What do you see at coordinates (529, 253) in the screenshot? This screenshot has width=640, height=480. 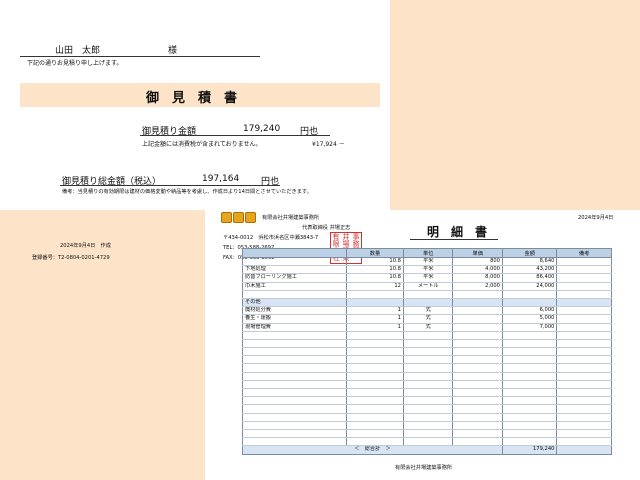 I see `column-header: 金額` at bounding box center [529, 253].